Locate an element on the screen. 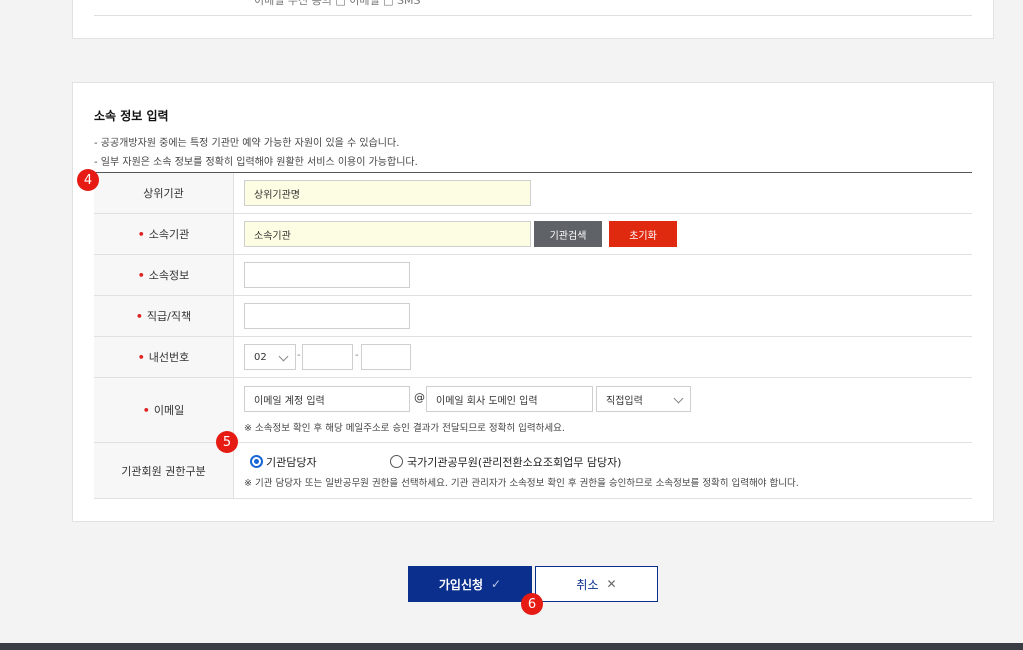 The height and width of the screenshot is (650, 1023). phone-mid-input is located at coordinates (327, 357).